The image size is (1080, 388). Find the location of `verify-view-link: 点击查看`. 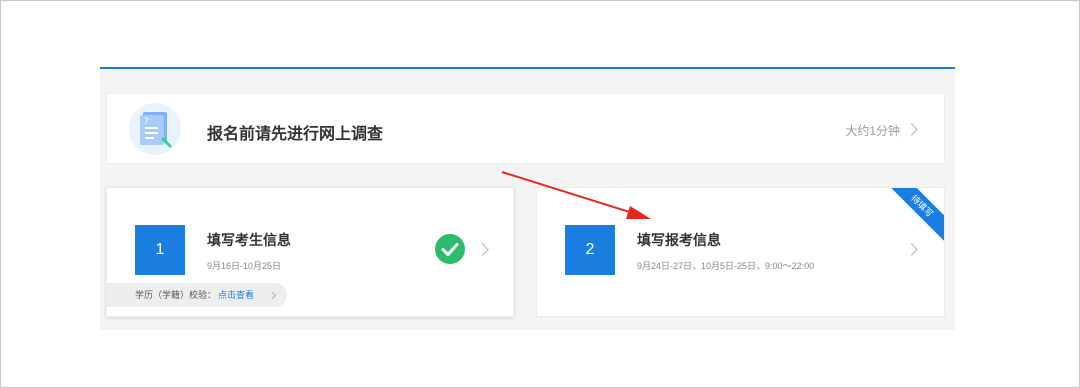

verify-view-link: 点击查看 is located at coordinates (236, 295).